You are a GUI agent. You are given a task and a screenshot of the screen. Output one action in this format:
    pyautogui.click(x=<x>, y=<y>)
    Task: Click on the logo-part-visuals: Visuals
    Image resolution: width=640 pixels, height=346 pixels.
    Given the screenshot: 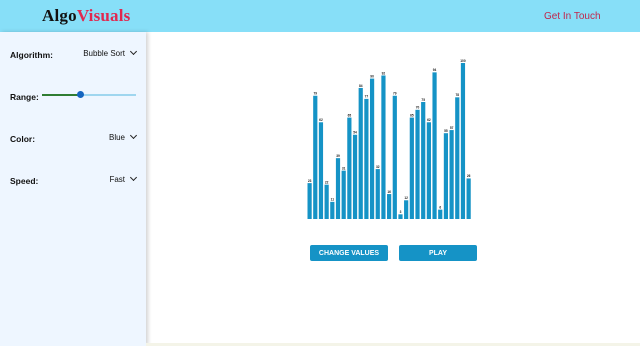 What is the action you would take?
    pyautogui.click(x=103, y=15)
    